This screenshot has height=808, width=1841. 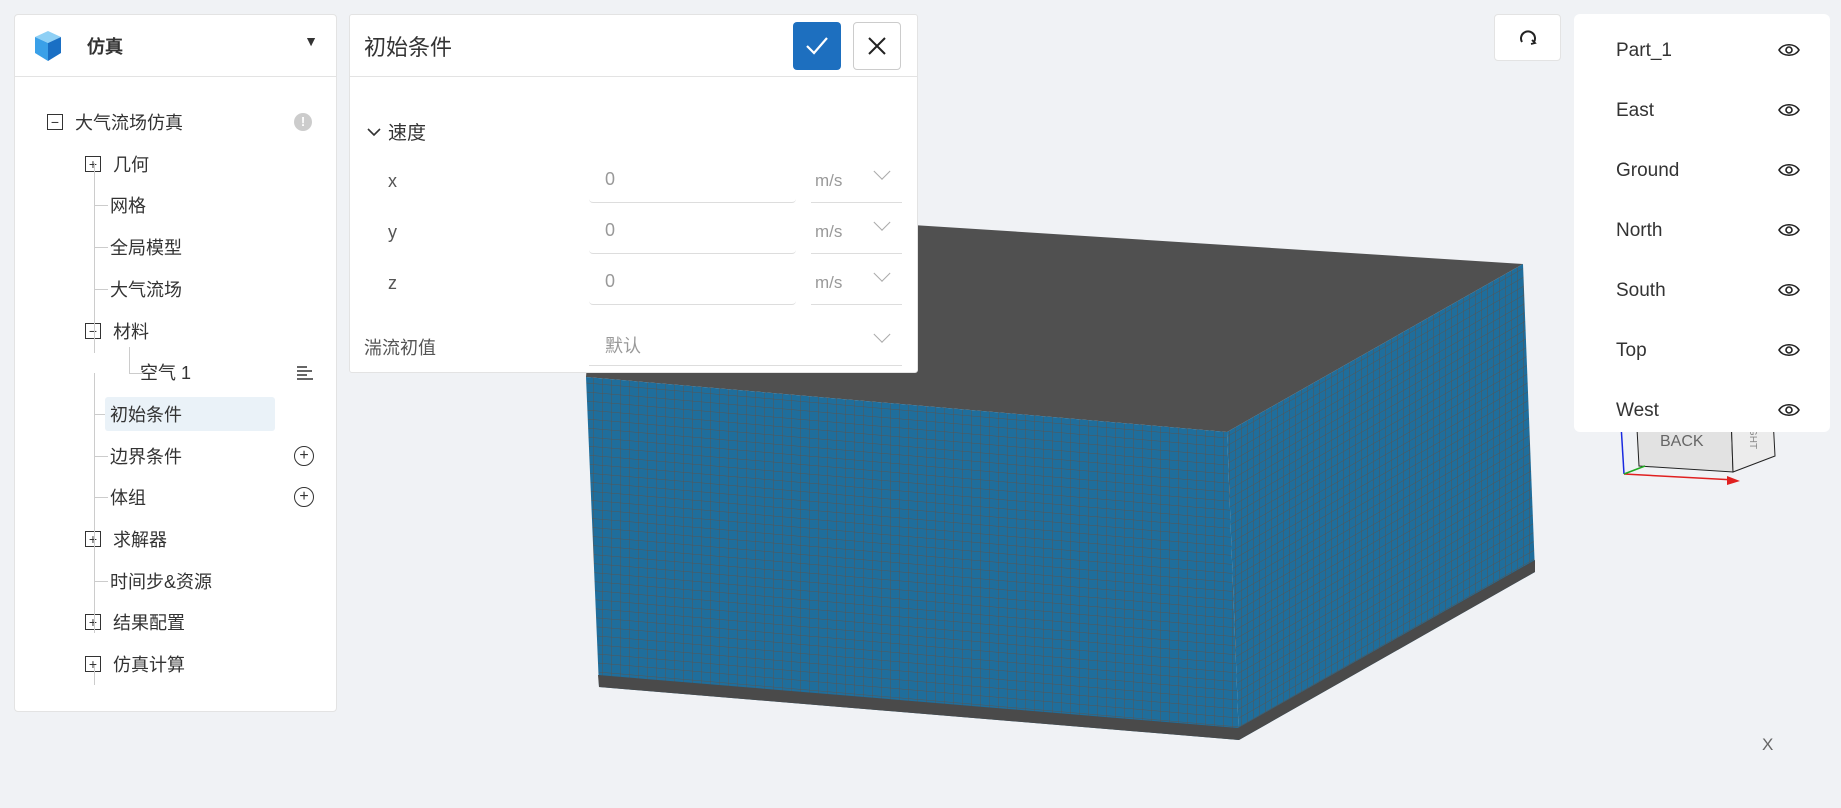 I want to click on sidebar-header: 仿真 ▼, so click(x=175, y=46).